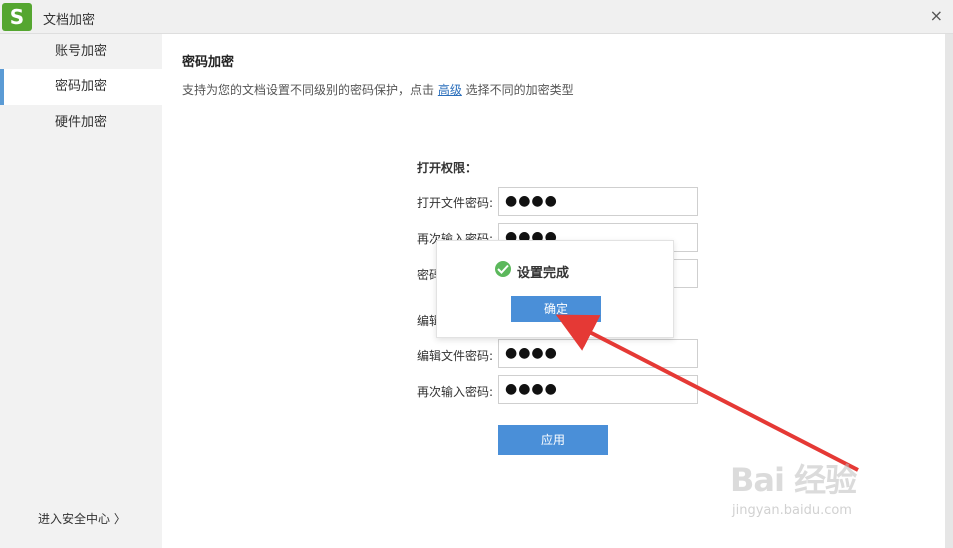 This screenshot has width=953, height=548. Describe the element at coordinates (792, 510) in the screenshot. I see `watermark-url: jingyan.baidu.com` at that location.